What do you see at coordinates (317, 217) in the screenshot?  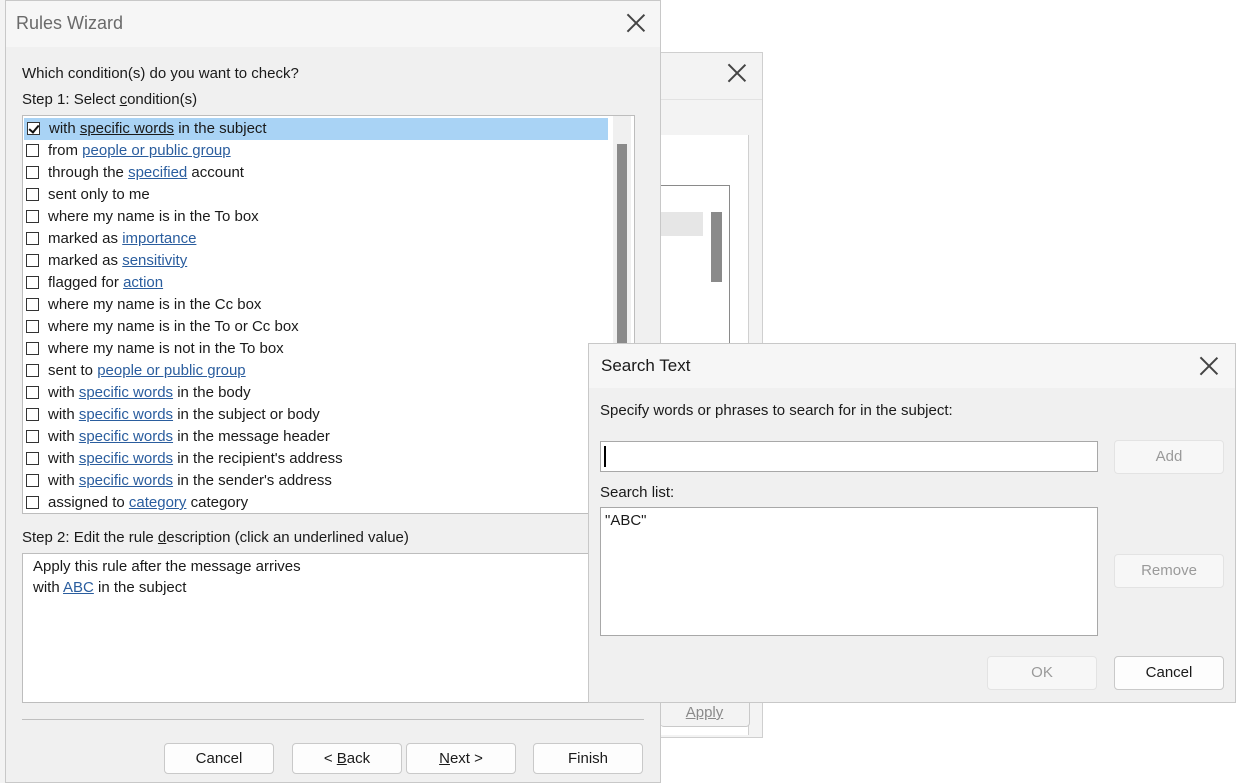 I see `condition-row: where my name is in the To box` at bounding box center [317, 217].